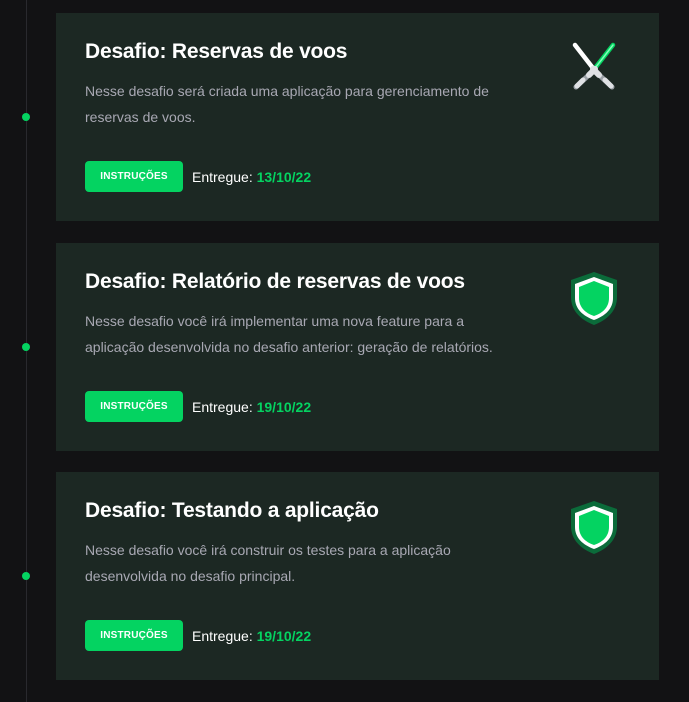  What do you see at coordinates (284, 177) in the screenshot?
I see `delivery-date: 13/10/22` at bounding box center [284, 177].